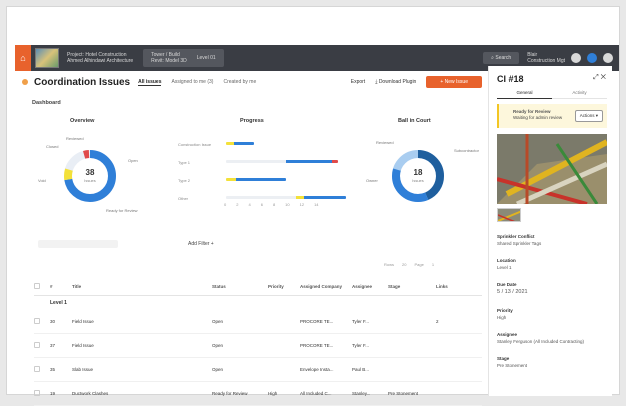 Image resolution: width=626 pixels, height=406 pixels. Describe the element at coordinates (433, 264) in the screenshot. I see `page-select: 1` at that location.